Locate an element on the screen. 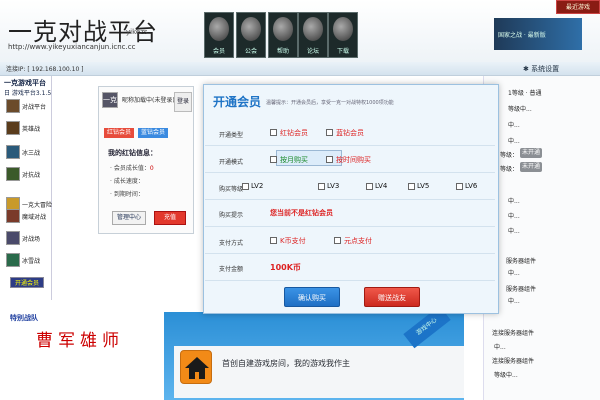  promo-text: 首创自建游戏房间，我的游戏我作主 is located at coordinates (286, 363).